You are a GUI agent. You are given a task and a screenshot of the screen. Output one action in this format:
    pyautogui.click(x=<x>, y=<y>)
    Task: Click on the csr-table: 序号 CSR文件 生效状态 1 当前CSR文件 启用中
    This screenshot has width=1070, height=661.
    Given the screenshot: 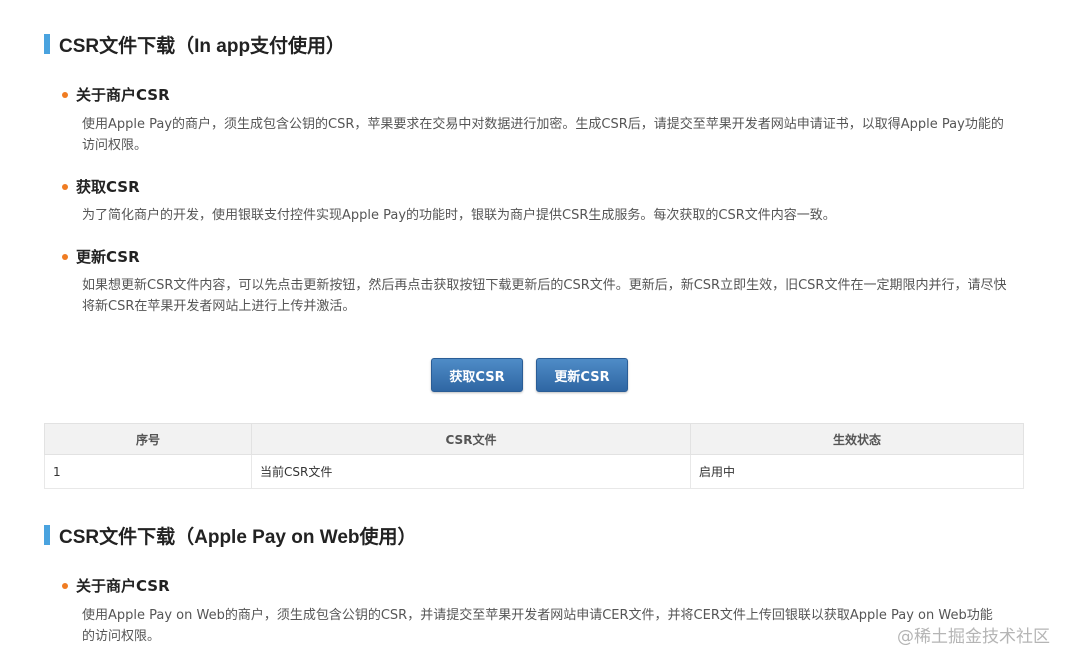 What is the action you would take?
    pyautogui.click(x=534, y=456)
    